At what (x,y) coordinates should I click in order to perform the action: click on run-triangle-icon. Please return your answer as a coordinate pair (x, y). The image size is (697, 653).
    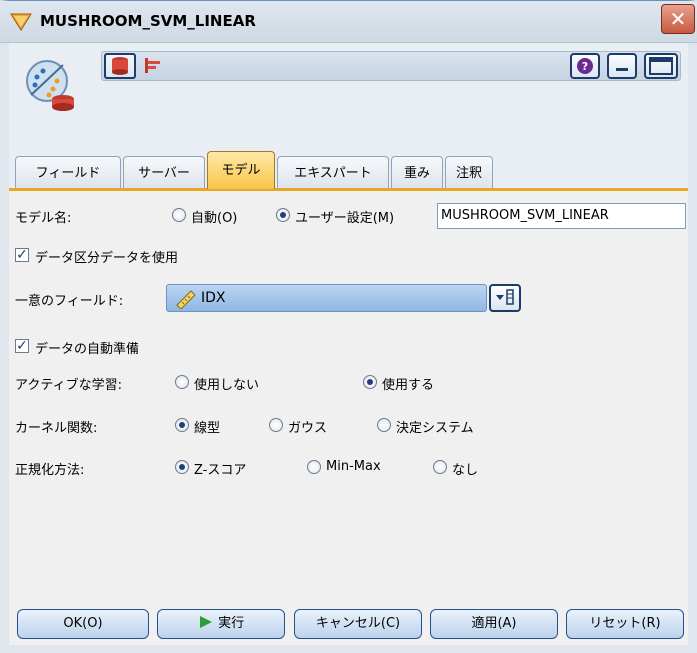
    Looking at the image, I should click on (205, 622).